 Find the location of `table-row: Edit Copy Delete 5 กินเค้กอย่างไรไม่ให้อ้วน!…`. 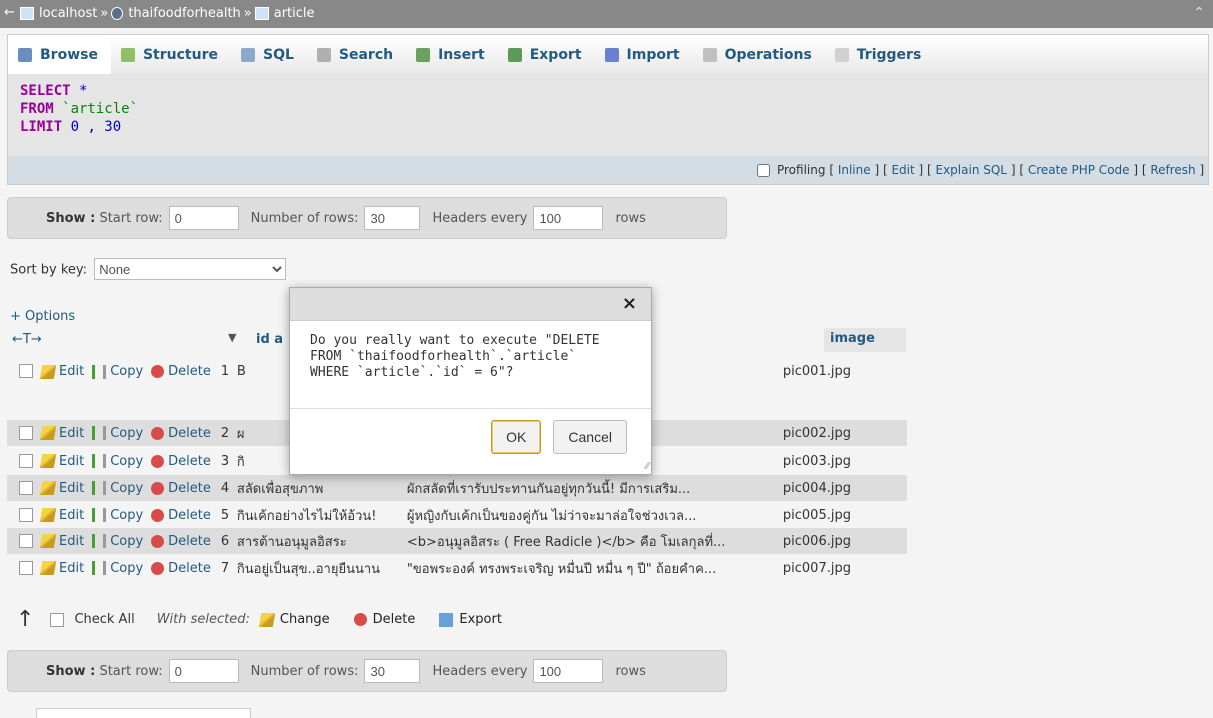

table-row: Edit Copy Delete 5 กินเค้กอย่างไรไม่ให้อ้วน!… is located at coordinates (457, 515).